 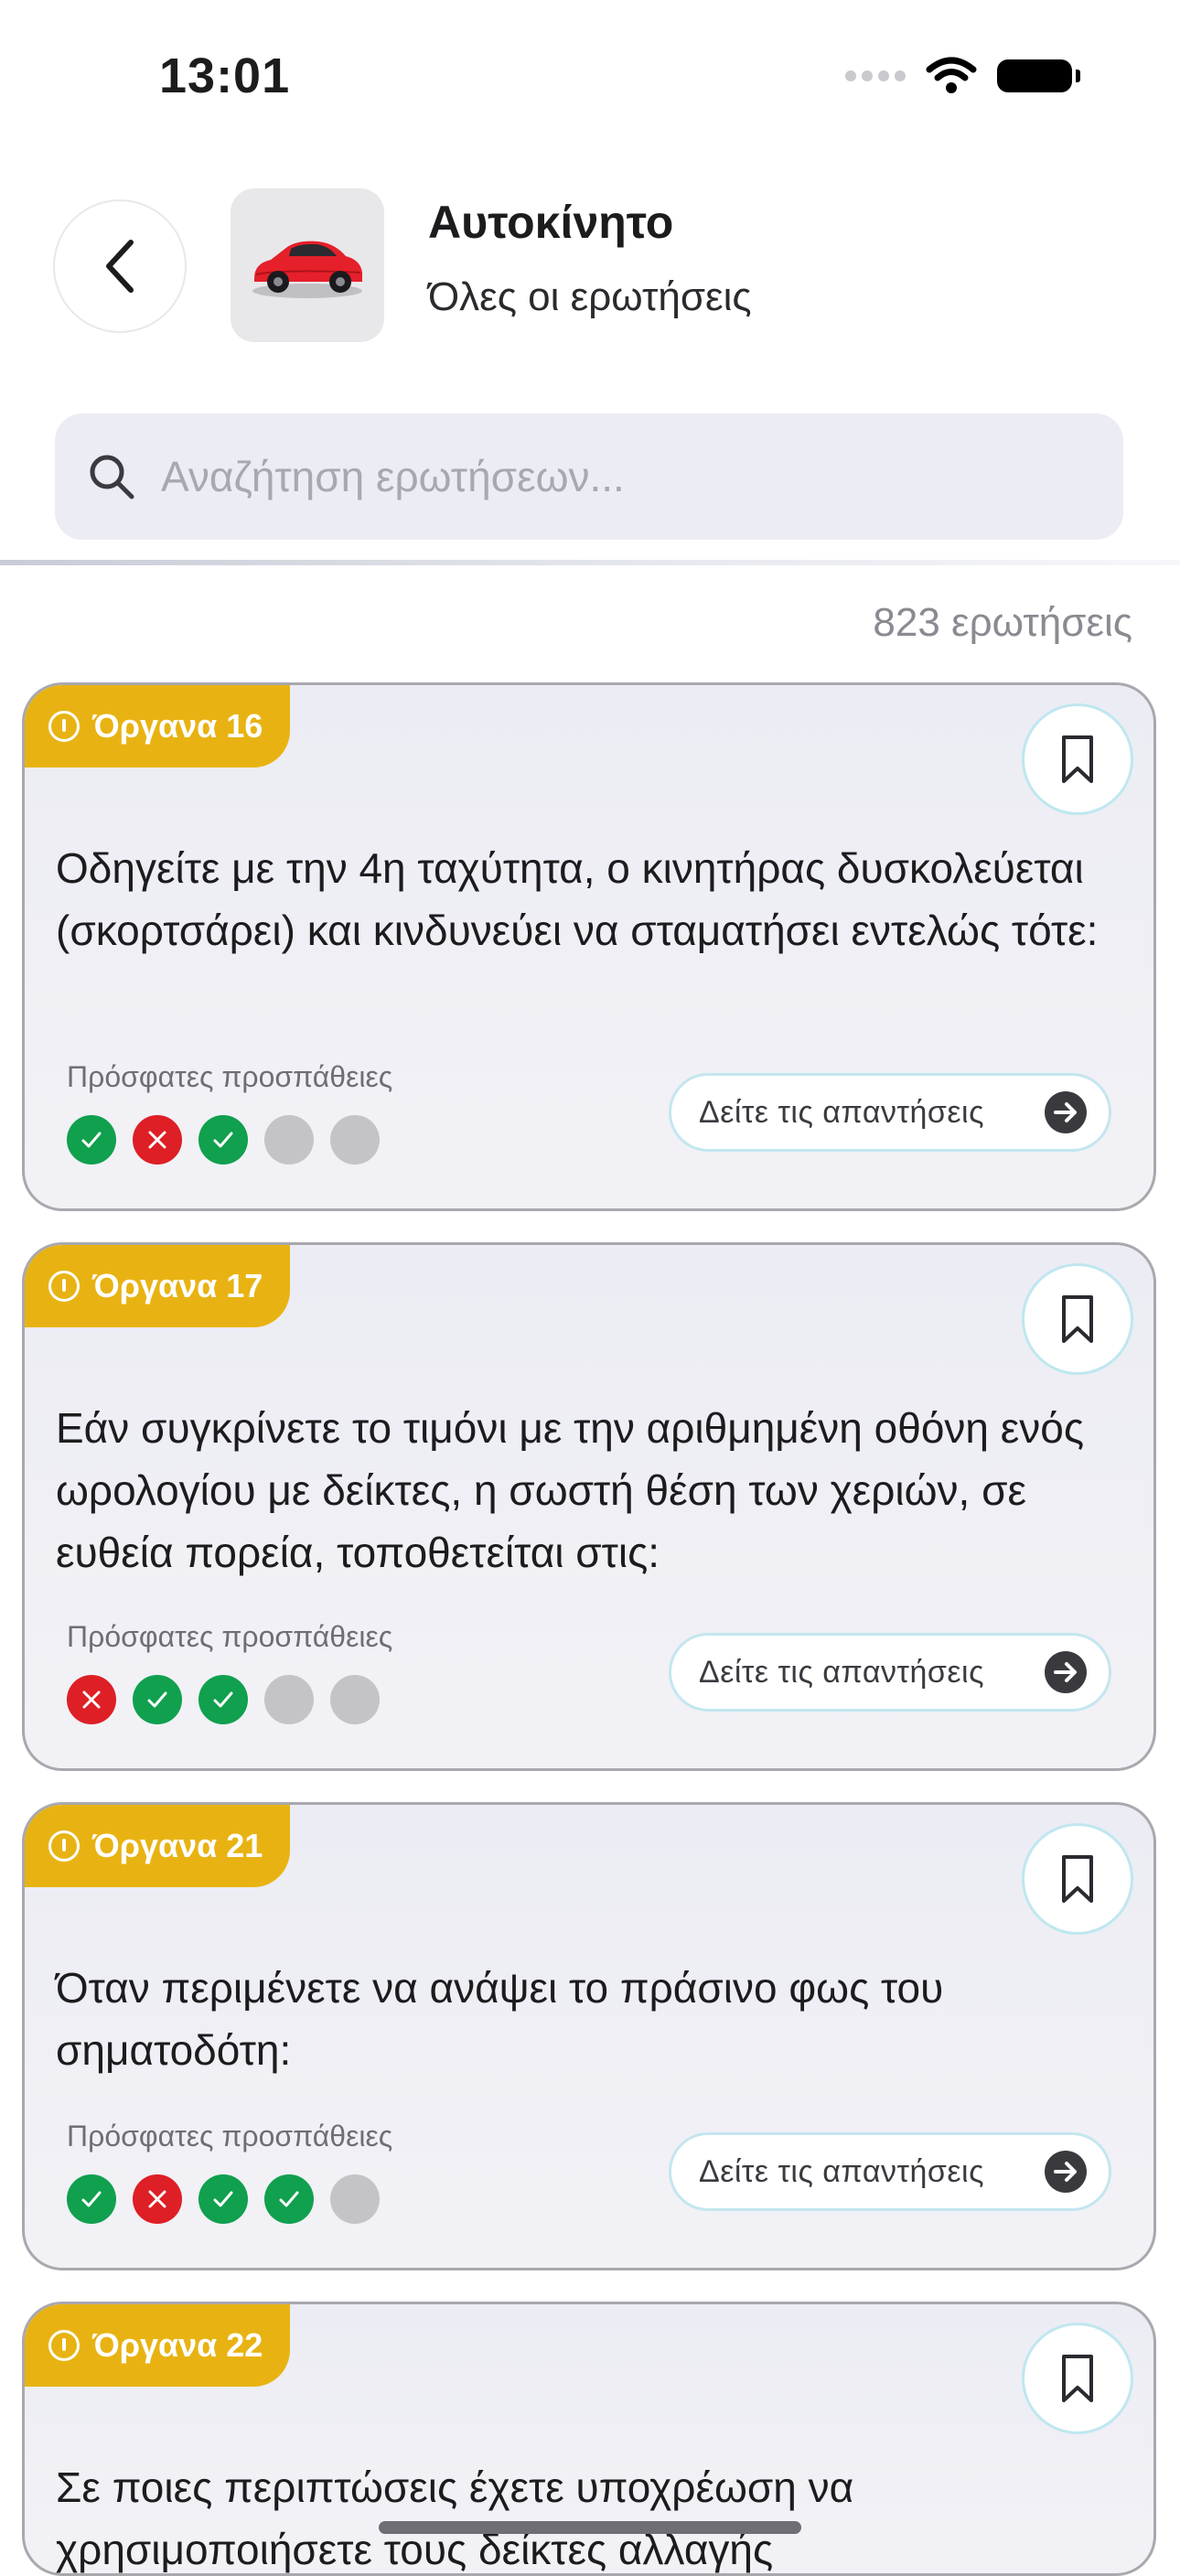 What do you see at coordinates (875, 75) in the screenshot?
I see `cellular-signal-icon` at bounding box center [875, 75].